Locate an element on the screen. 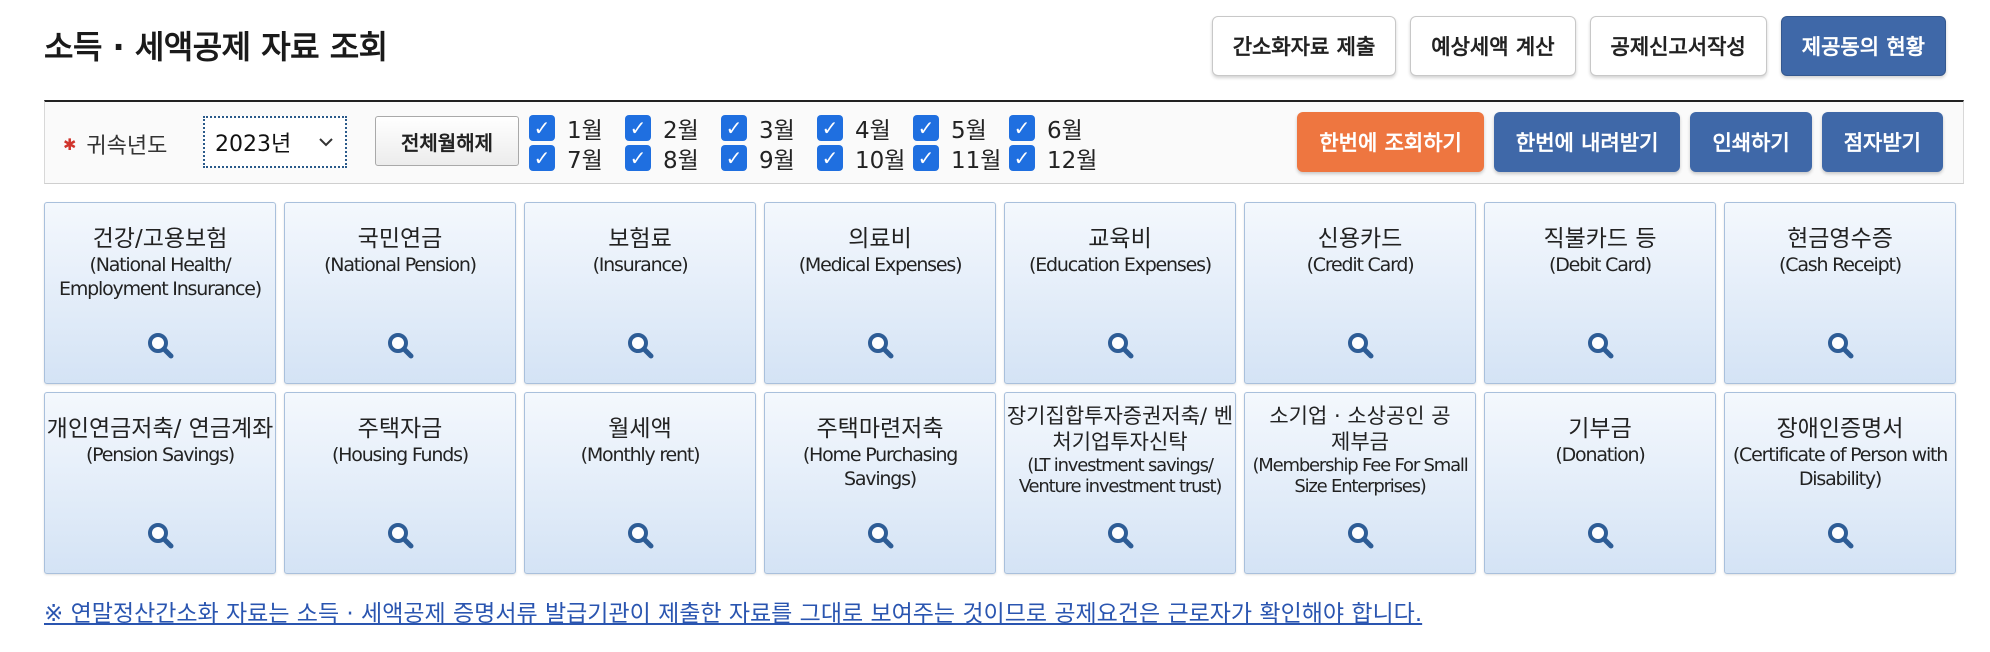 The image size is (1990, 652). card-national-pension: 국민연금 (National Pension) is located at coordinates (400, 293).